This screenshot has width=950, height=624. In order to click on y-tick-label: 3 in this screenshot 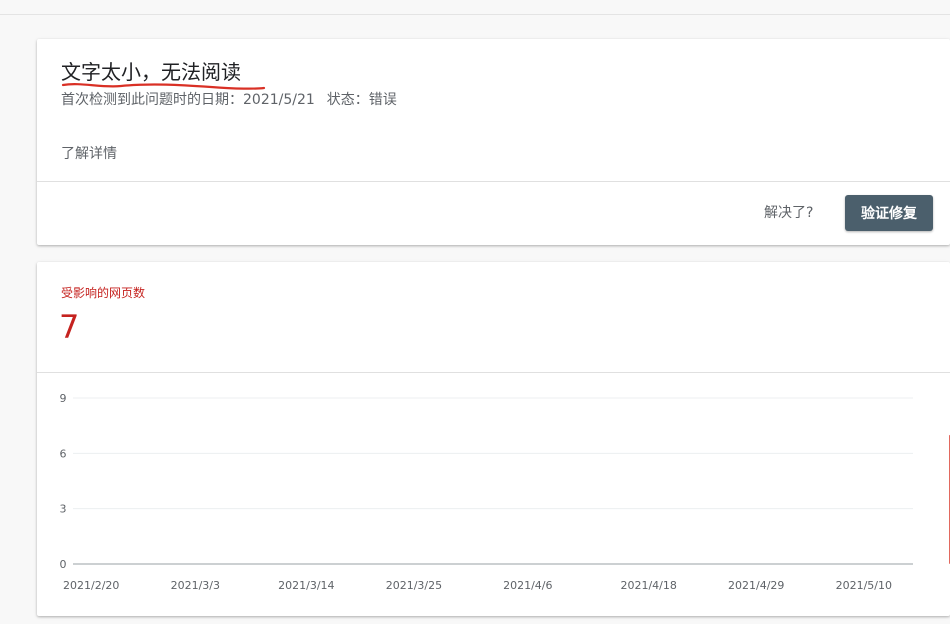, I will do `click(63, 509)`.